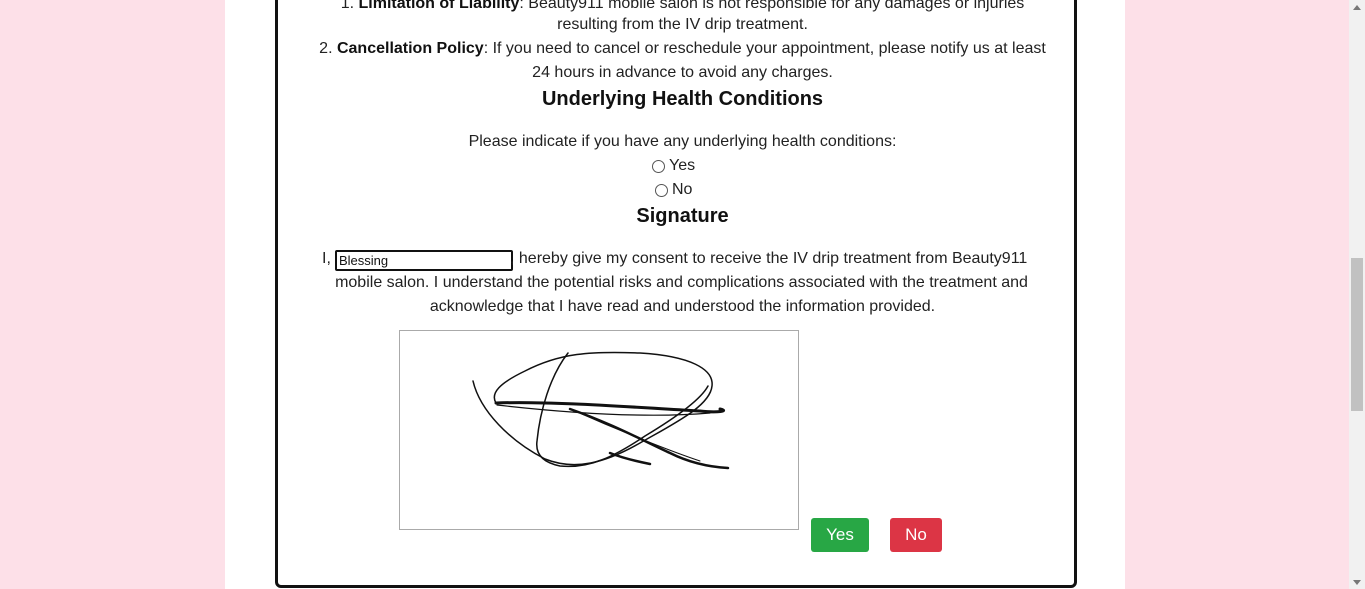  I want to click on health-heading: Underlying Health Conditions, so click(682, 99).